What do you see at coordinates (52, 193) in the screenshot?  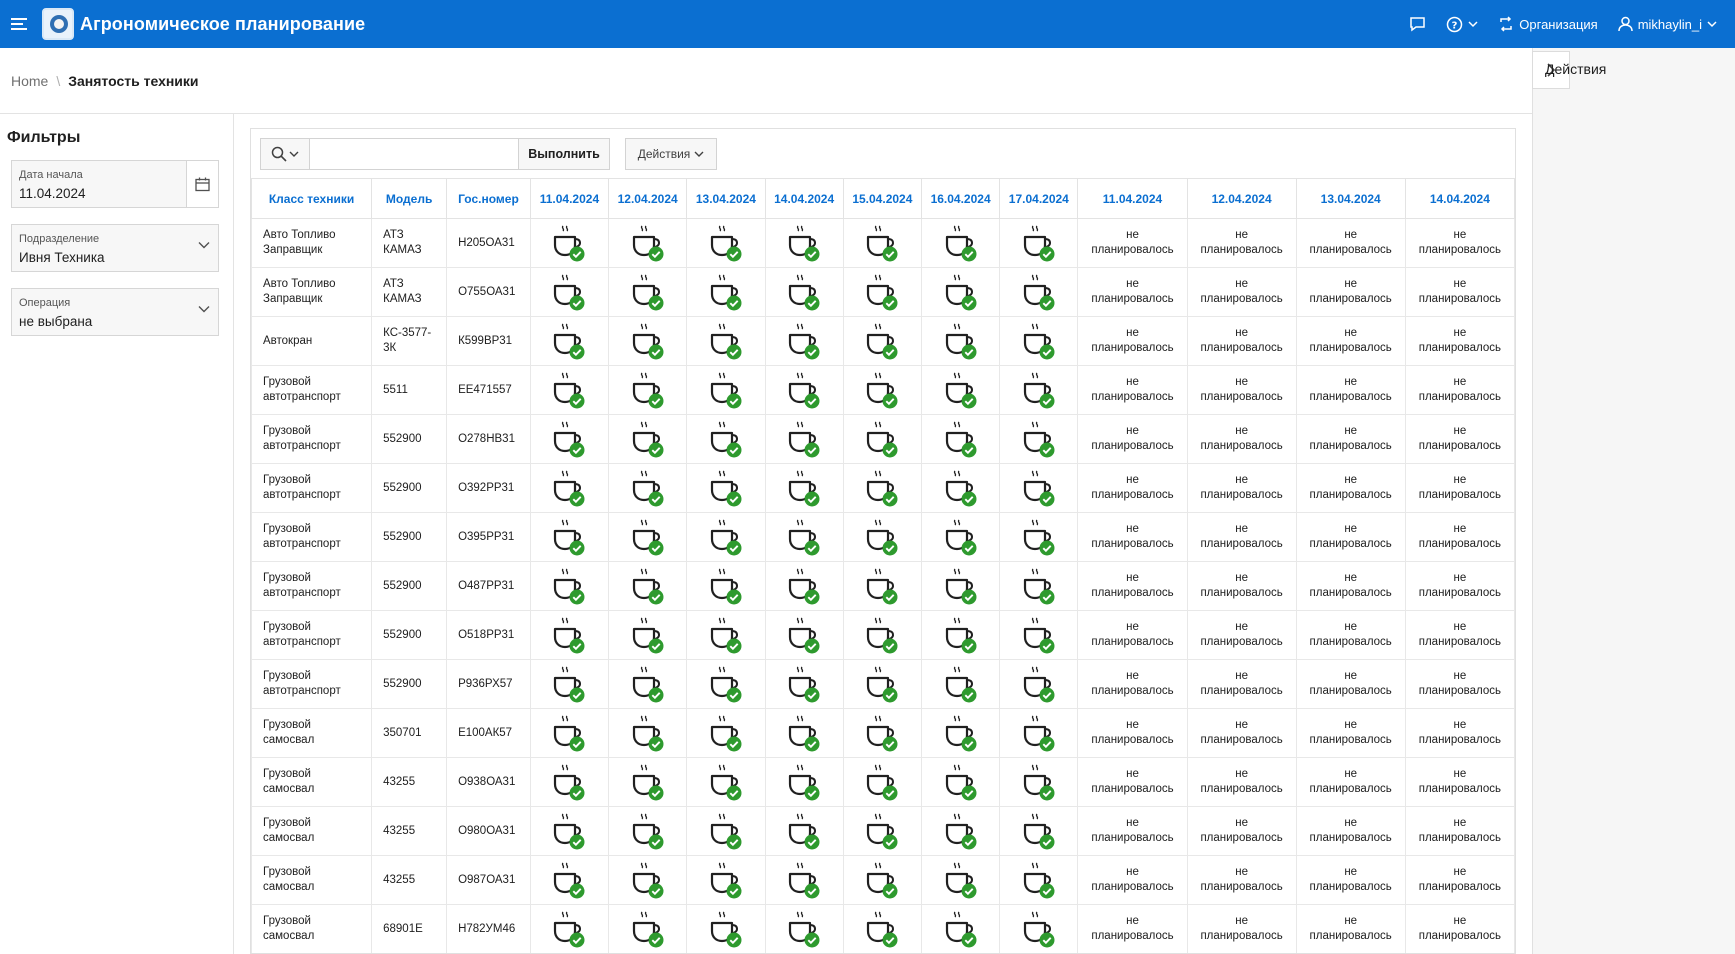 I see `start-date-value: 11.04.2024` at bounding box center [52, 193].